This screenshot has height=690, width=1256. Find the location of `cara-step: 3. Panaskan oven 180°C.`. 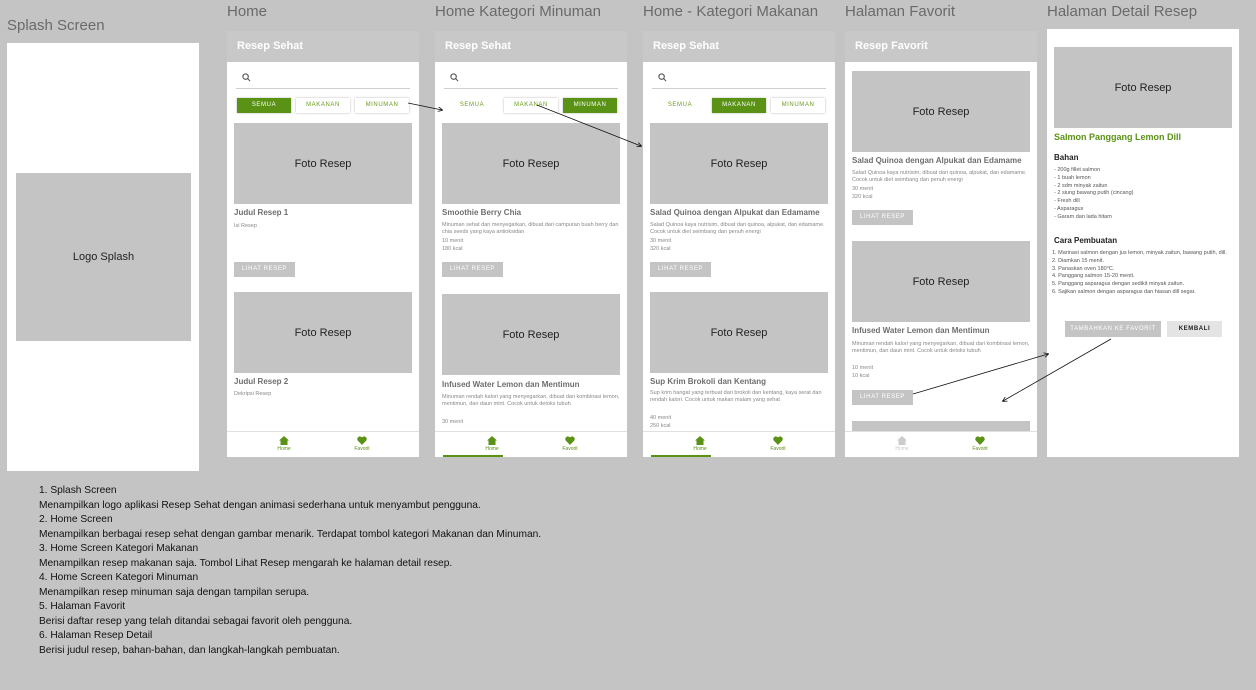

cara-step: 3. Panaskan oven 180°C. is located at coordinates (1083, 268).